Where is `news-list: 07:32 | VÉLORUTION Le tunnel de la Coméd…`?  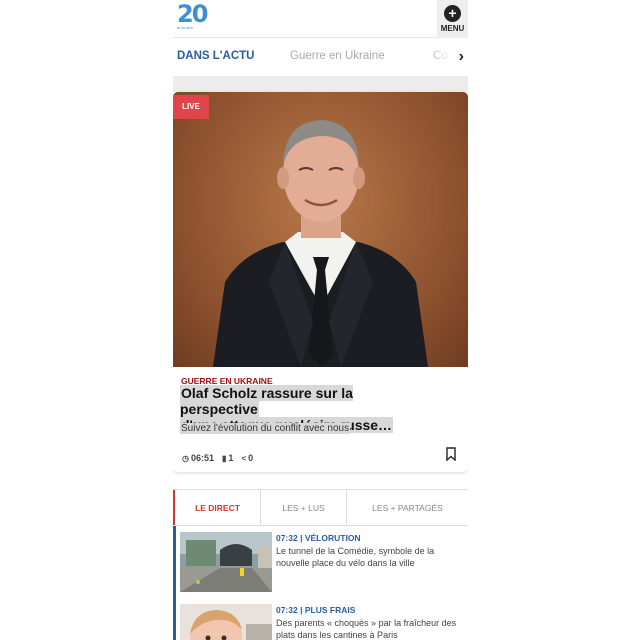
news-list: 07:32 | VÉLORUTION Le tunnel de la Coméd… is located at coordinates (320, 583).